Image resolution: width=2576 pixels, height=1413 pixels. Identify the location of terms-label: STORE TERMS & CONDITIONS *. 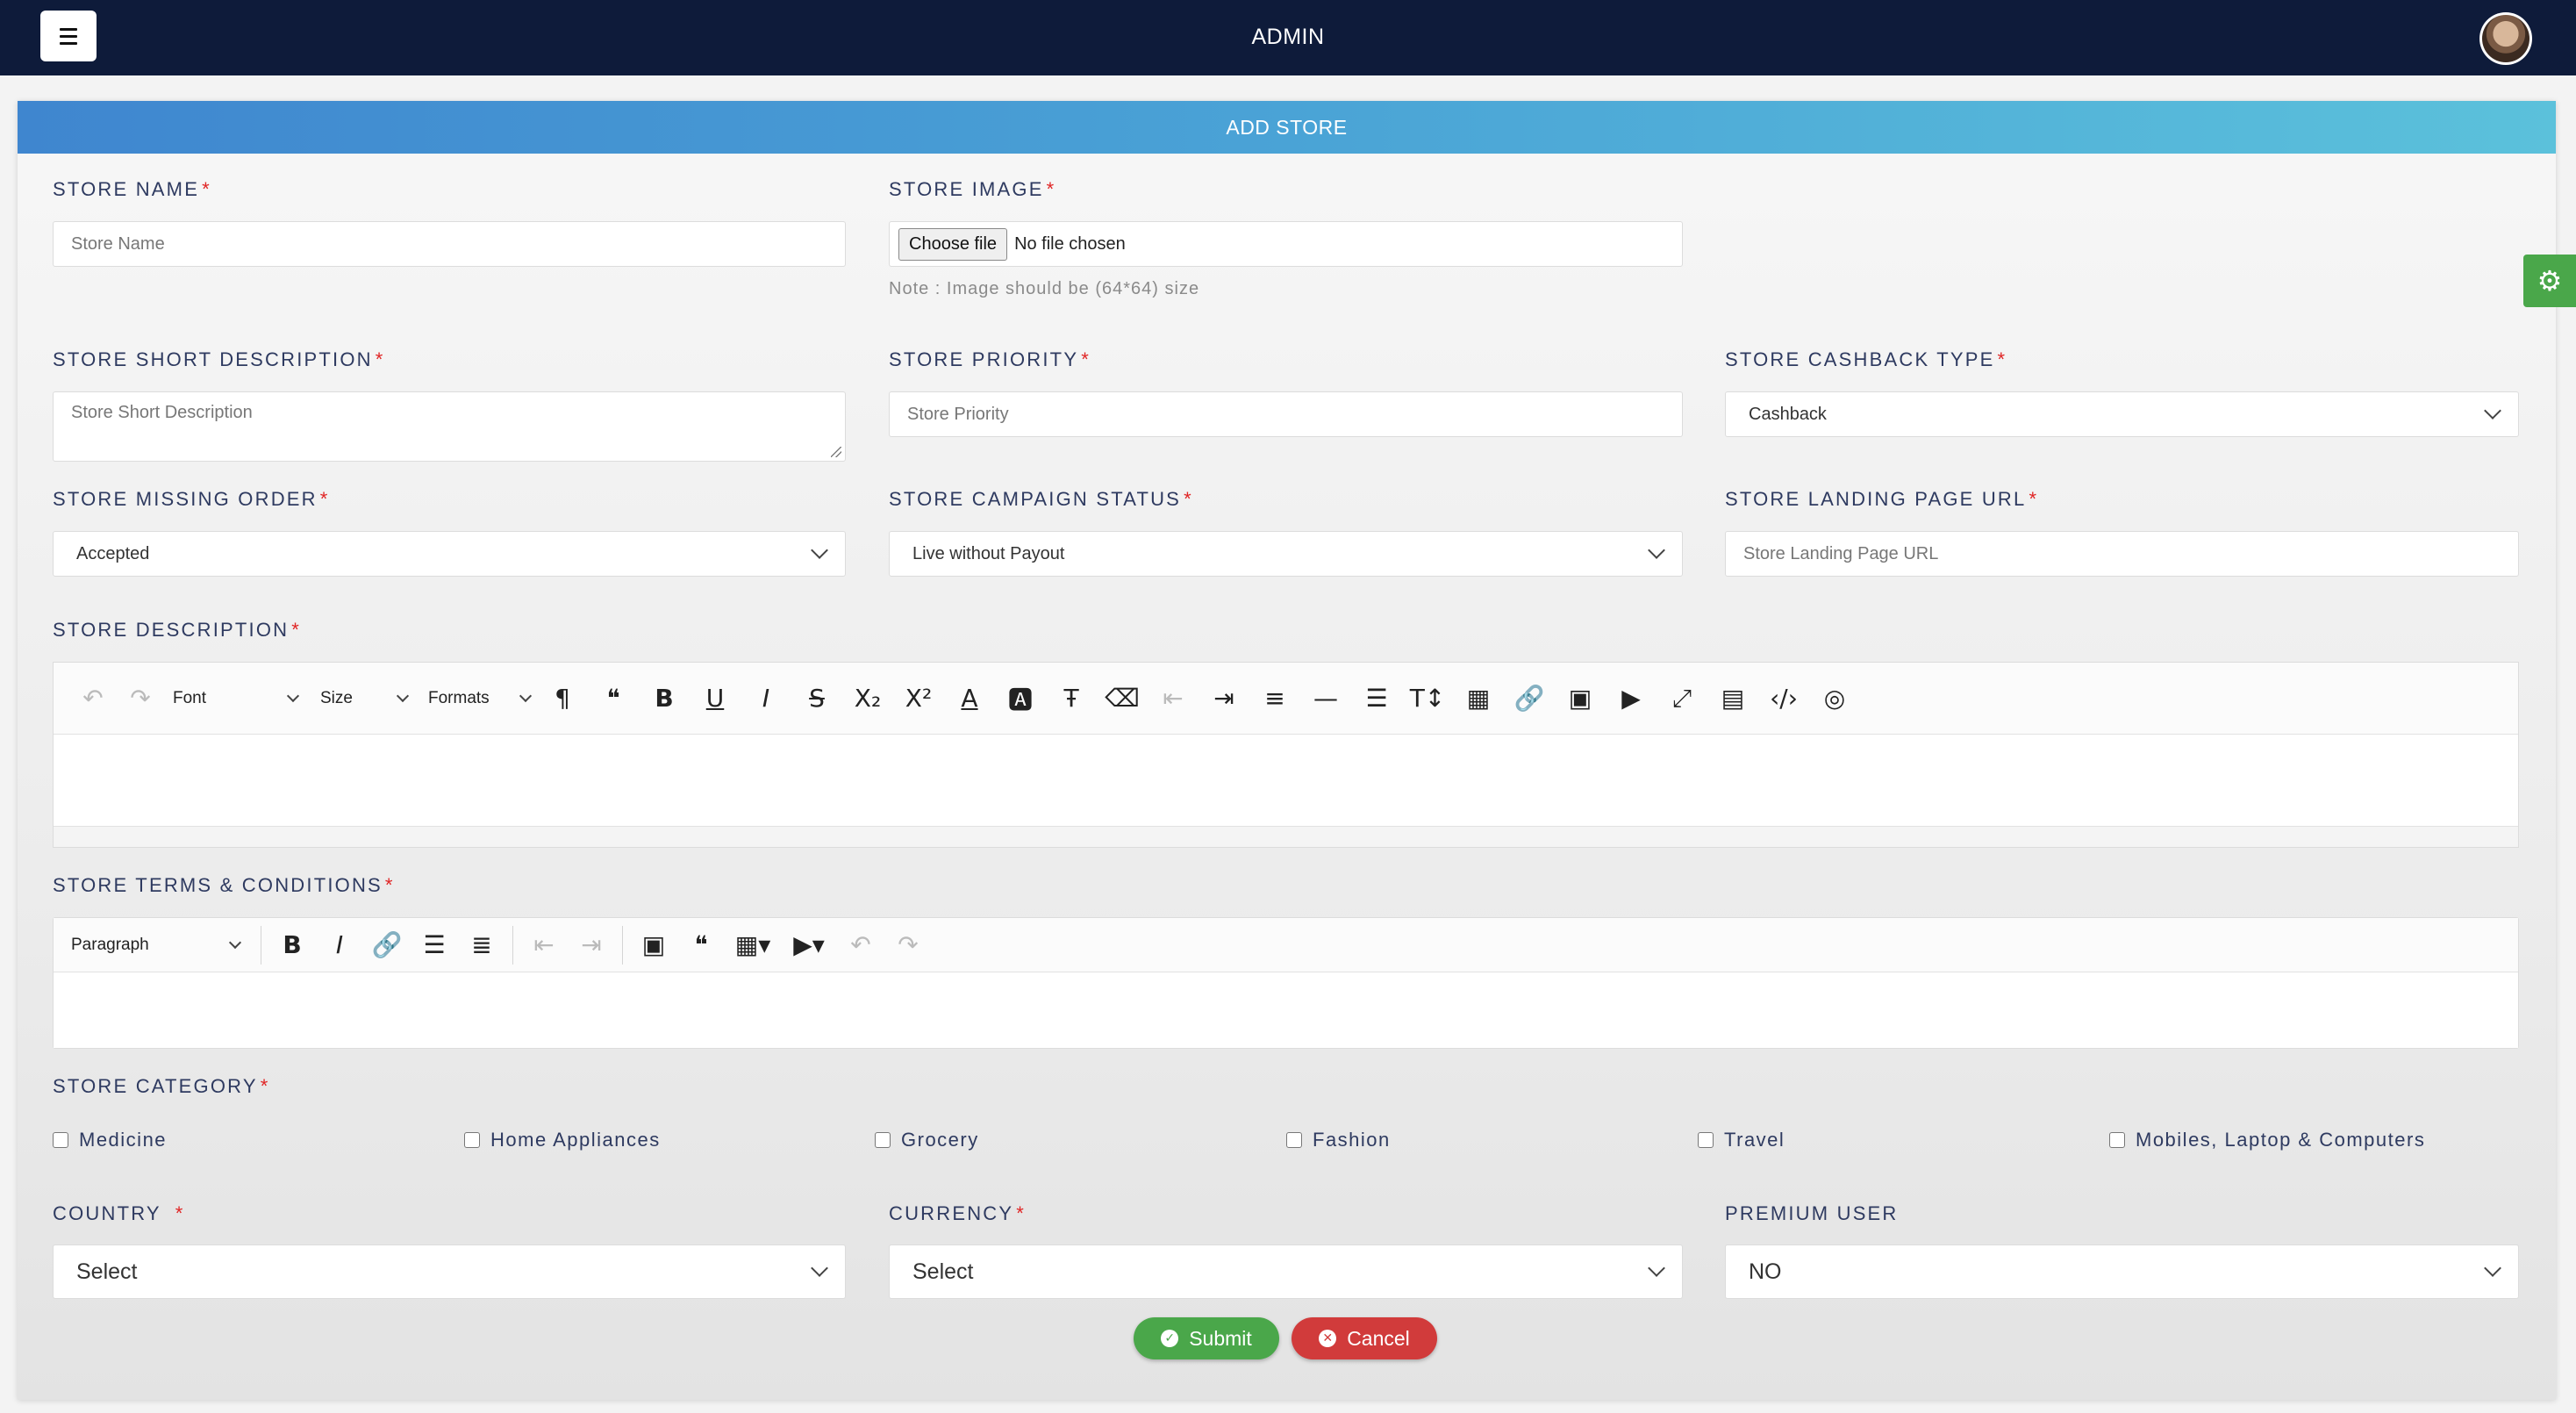
(224, 885).